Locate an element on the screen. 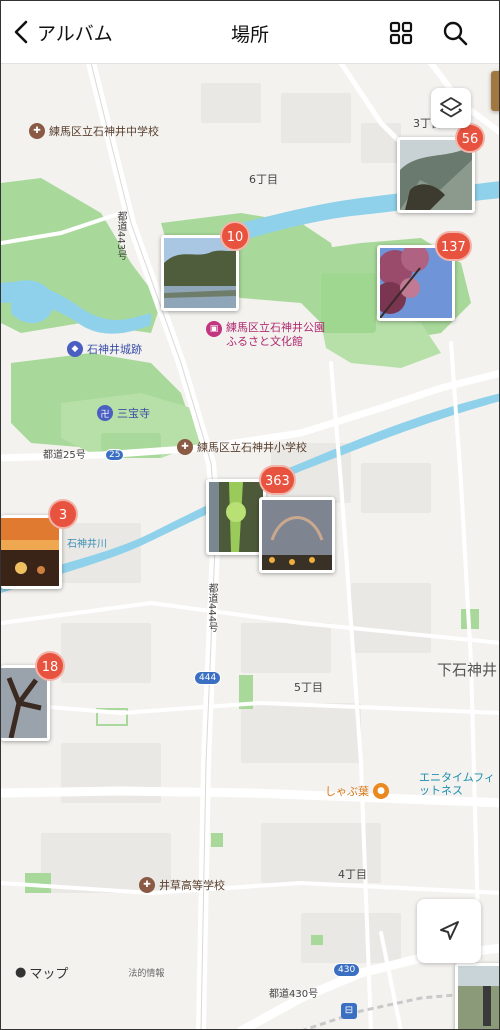 The image size is (500, 1030). road-label-vertical-top: 都道443号 is located at coordinates (120, 236).